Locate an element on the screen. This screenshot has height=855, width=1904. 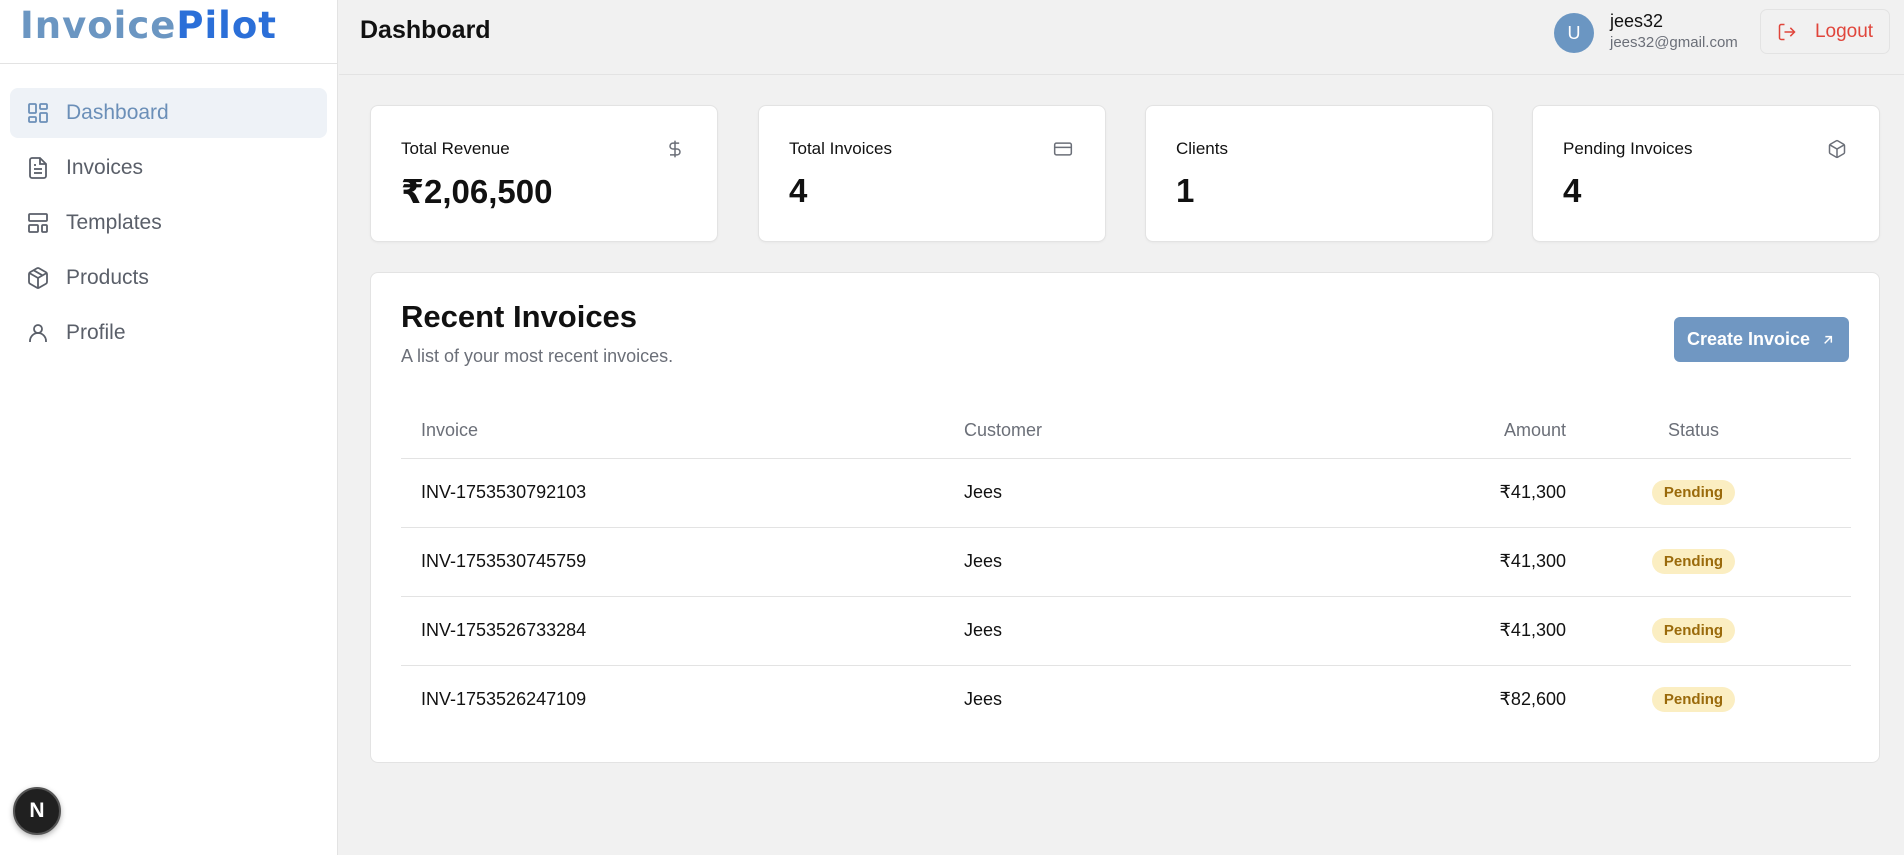
sidebar-item-invoices: Invoices is located at coordinates (168, 168).